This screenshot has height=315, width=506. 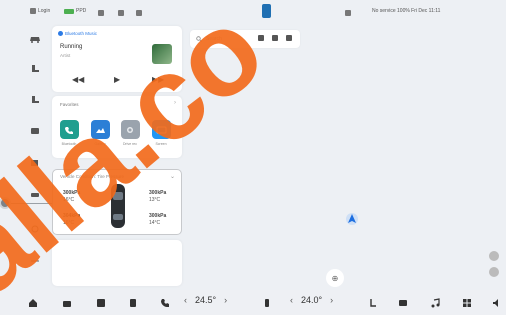 What do you see at coordinates (266, 11) in the screenshot?
I see `brand-logo-icon` at bounding box center [266, 11].